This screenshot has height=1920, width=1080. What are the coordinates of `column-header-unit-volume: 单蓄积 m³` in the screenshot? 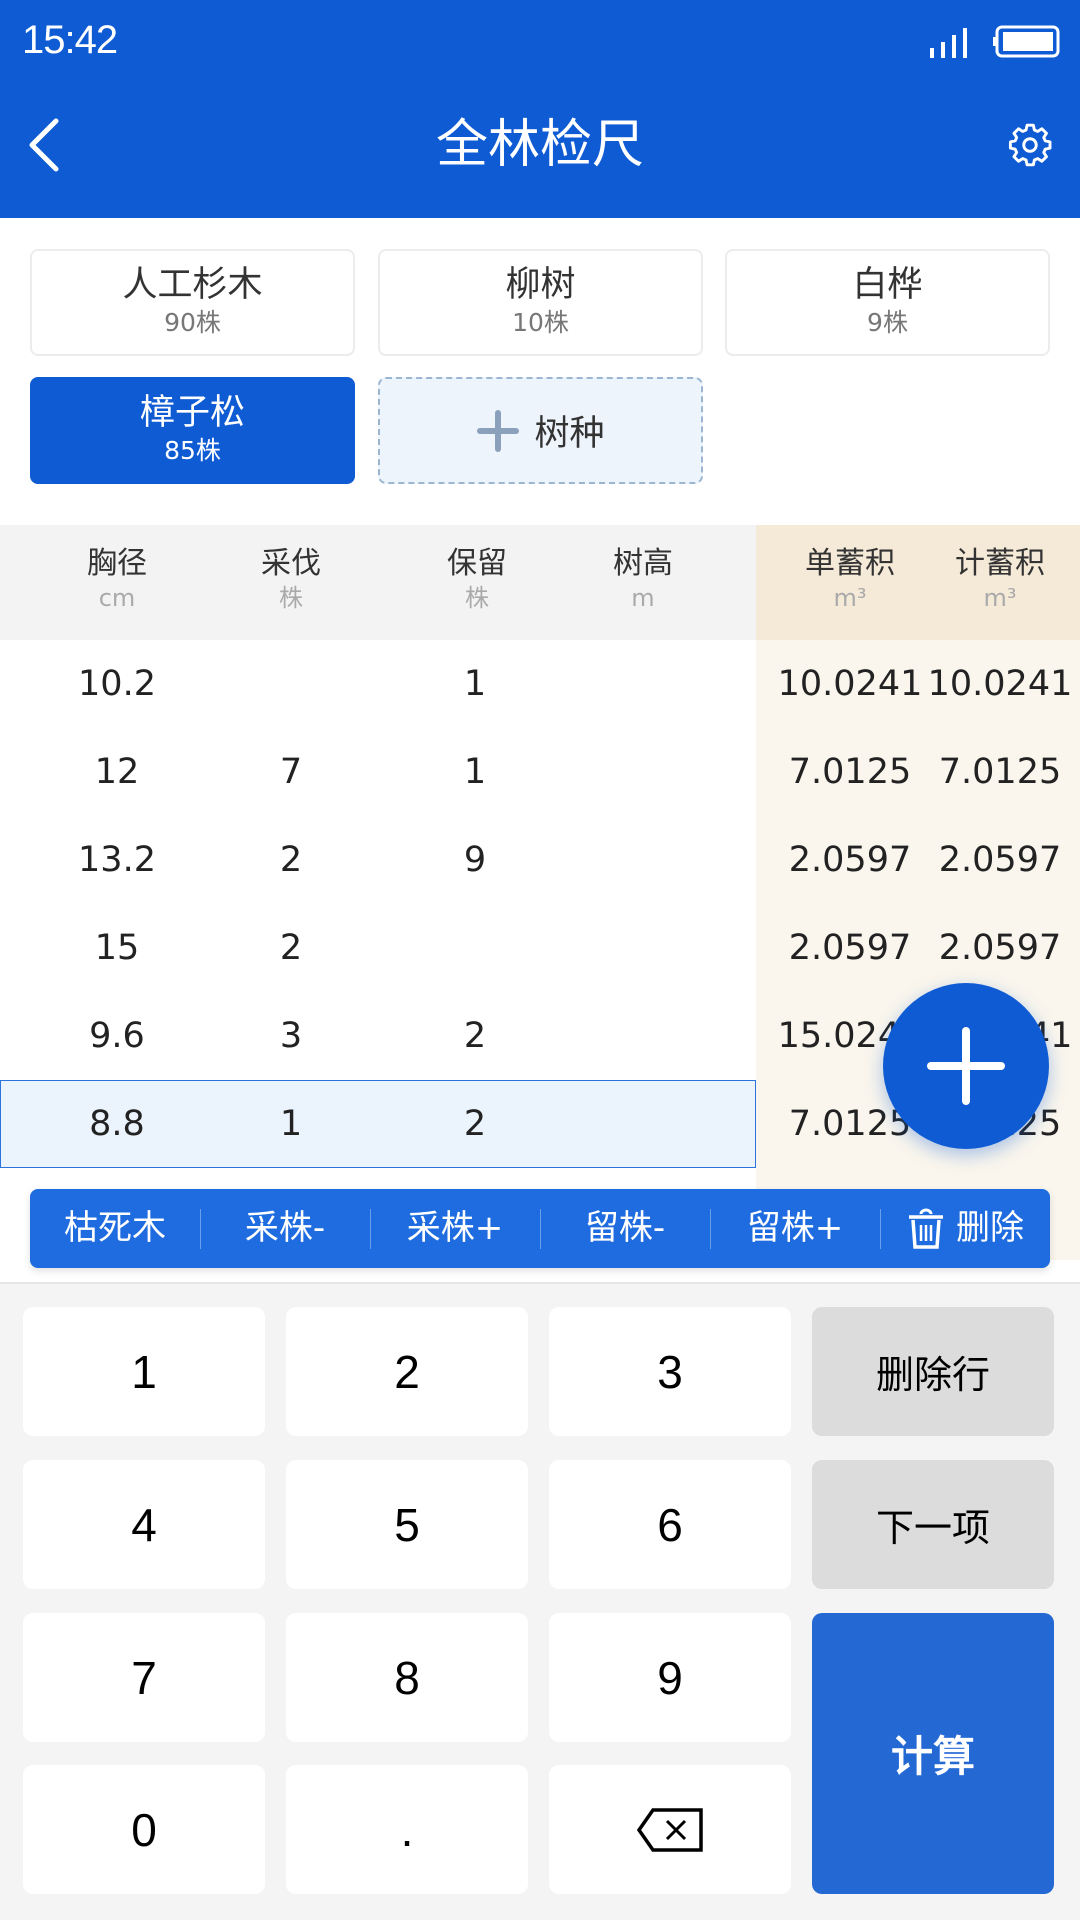 It's located at (850, 579).